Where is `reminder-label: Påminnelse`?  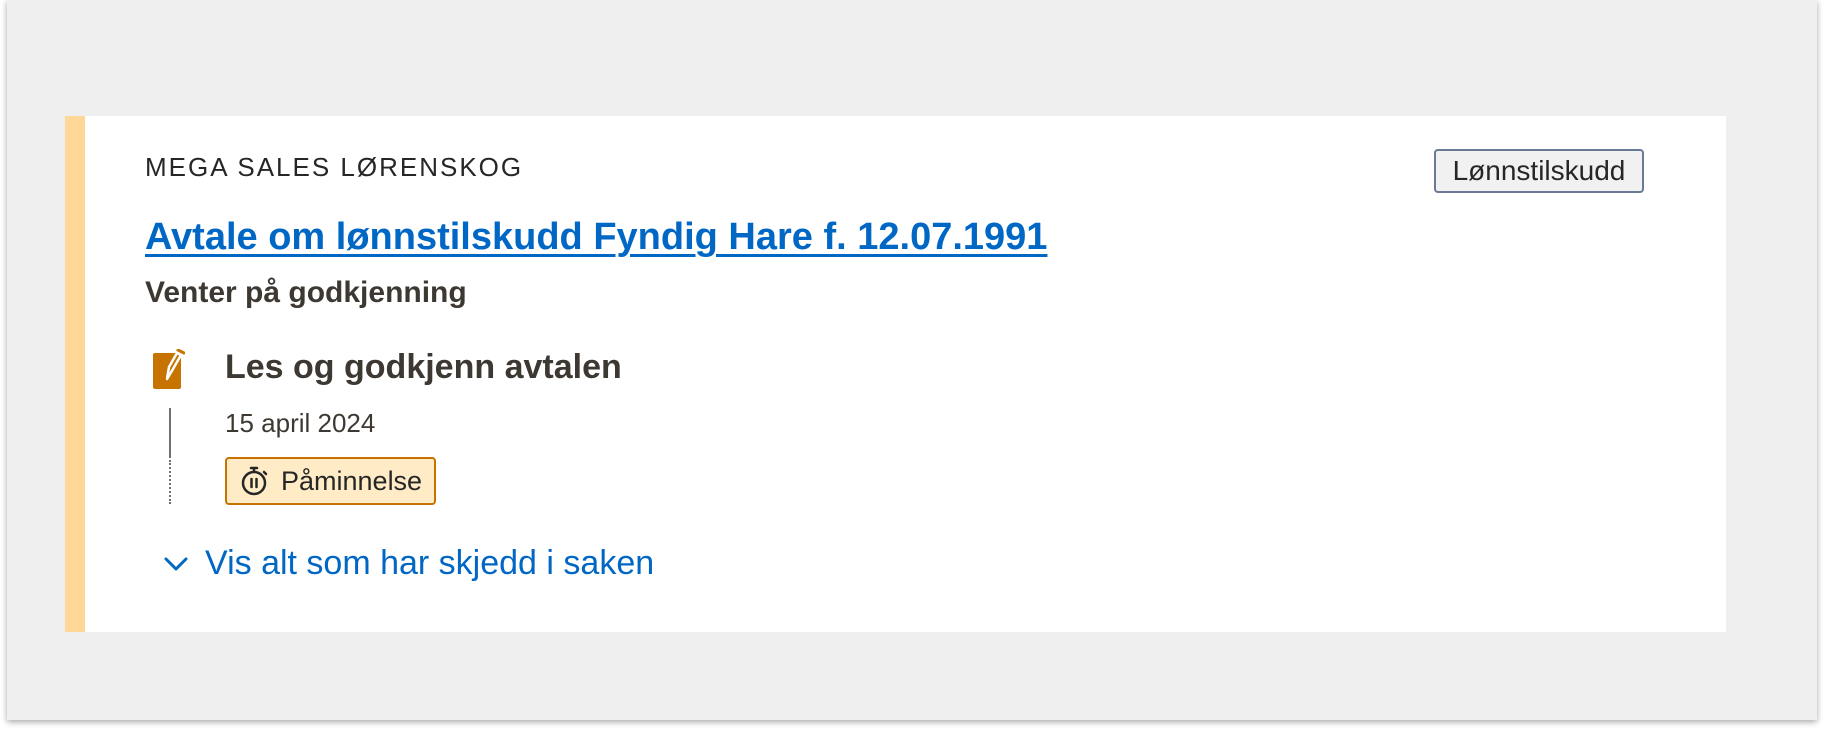 reminder-label: Påminnelse is located at coordinates (352, 480).